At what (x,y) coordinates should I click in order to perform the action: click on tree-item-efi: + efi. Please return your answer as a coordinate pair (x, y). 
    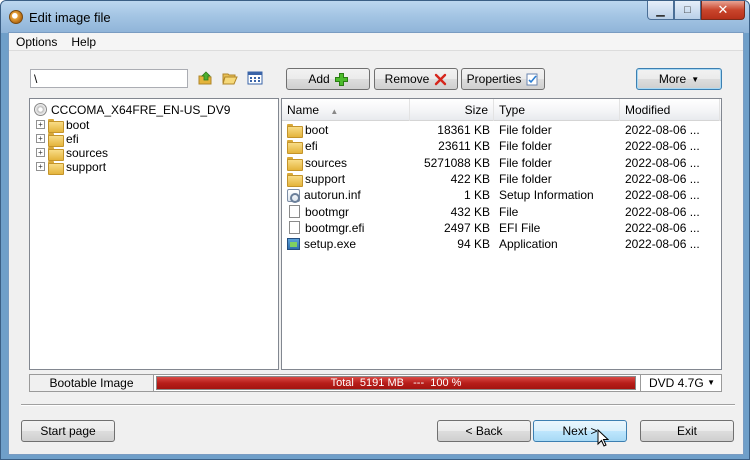
    Looking at the image, I should click on (57, 139).